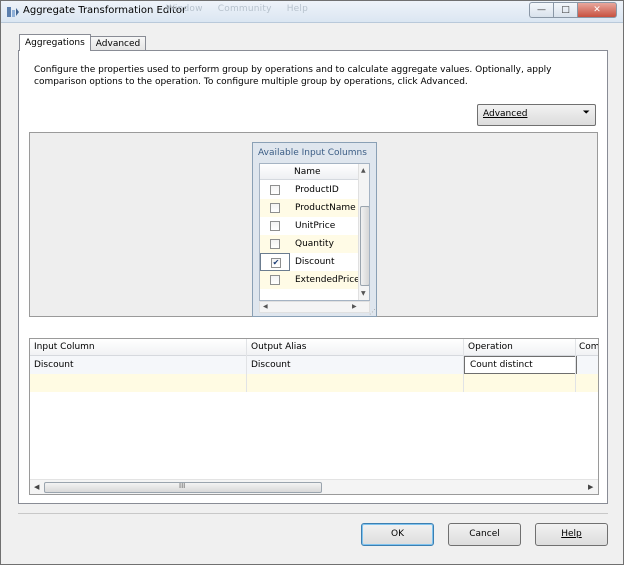 The height and width of the screenshot is (565, 624). What do you see at coordinates (314, 365) in the screenshot?
I see `table-row: Discount Discount Count distinct` at bounding box center [314, 365].